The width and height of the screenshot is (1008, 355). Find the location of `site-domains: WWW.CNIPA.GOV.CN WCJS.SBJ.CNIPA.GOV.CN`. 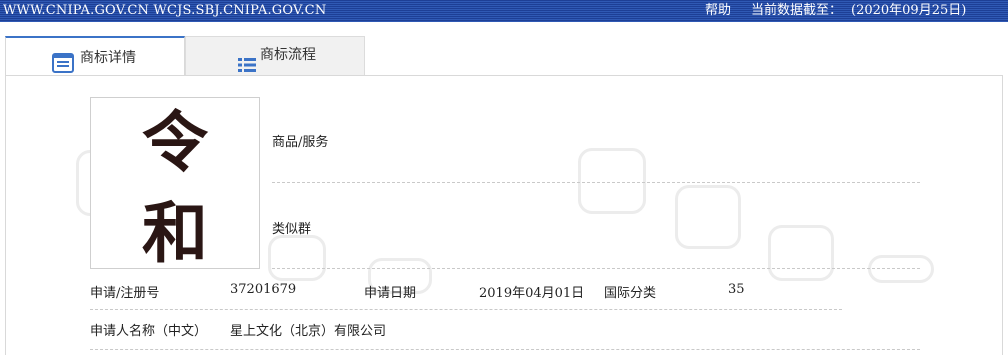

site-domains: WWW.CNIPA.GOV.CN WCJS.SBJ.CNIPA.GOV.CN is located at coordinates (165, 10).